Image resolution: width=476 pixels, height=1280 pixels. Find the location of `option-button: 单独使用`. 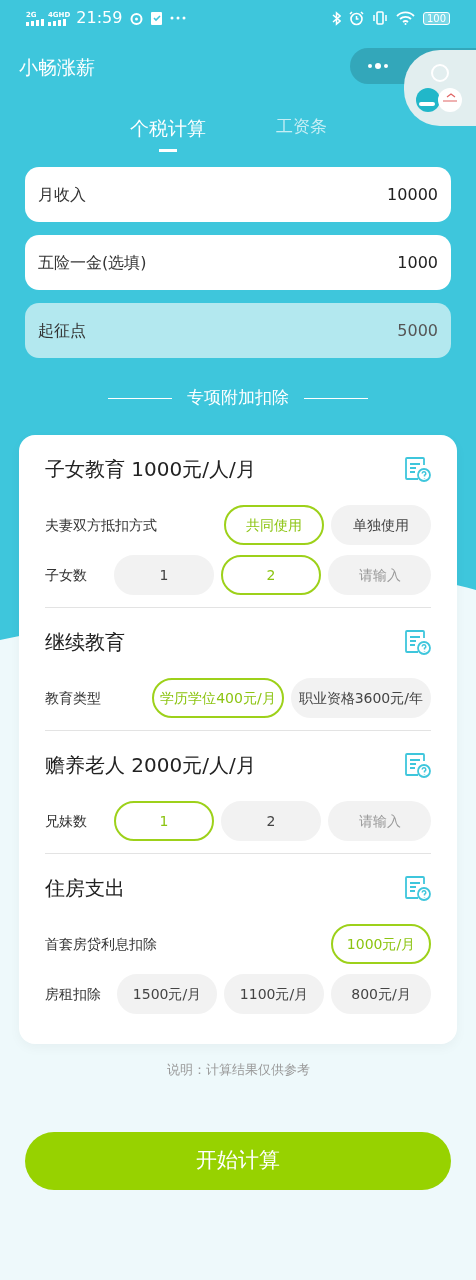

option-button: 单独使用 is located at coordinates (381, 525).